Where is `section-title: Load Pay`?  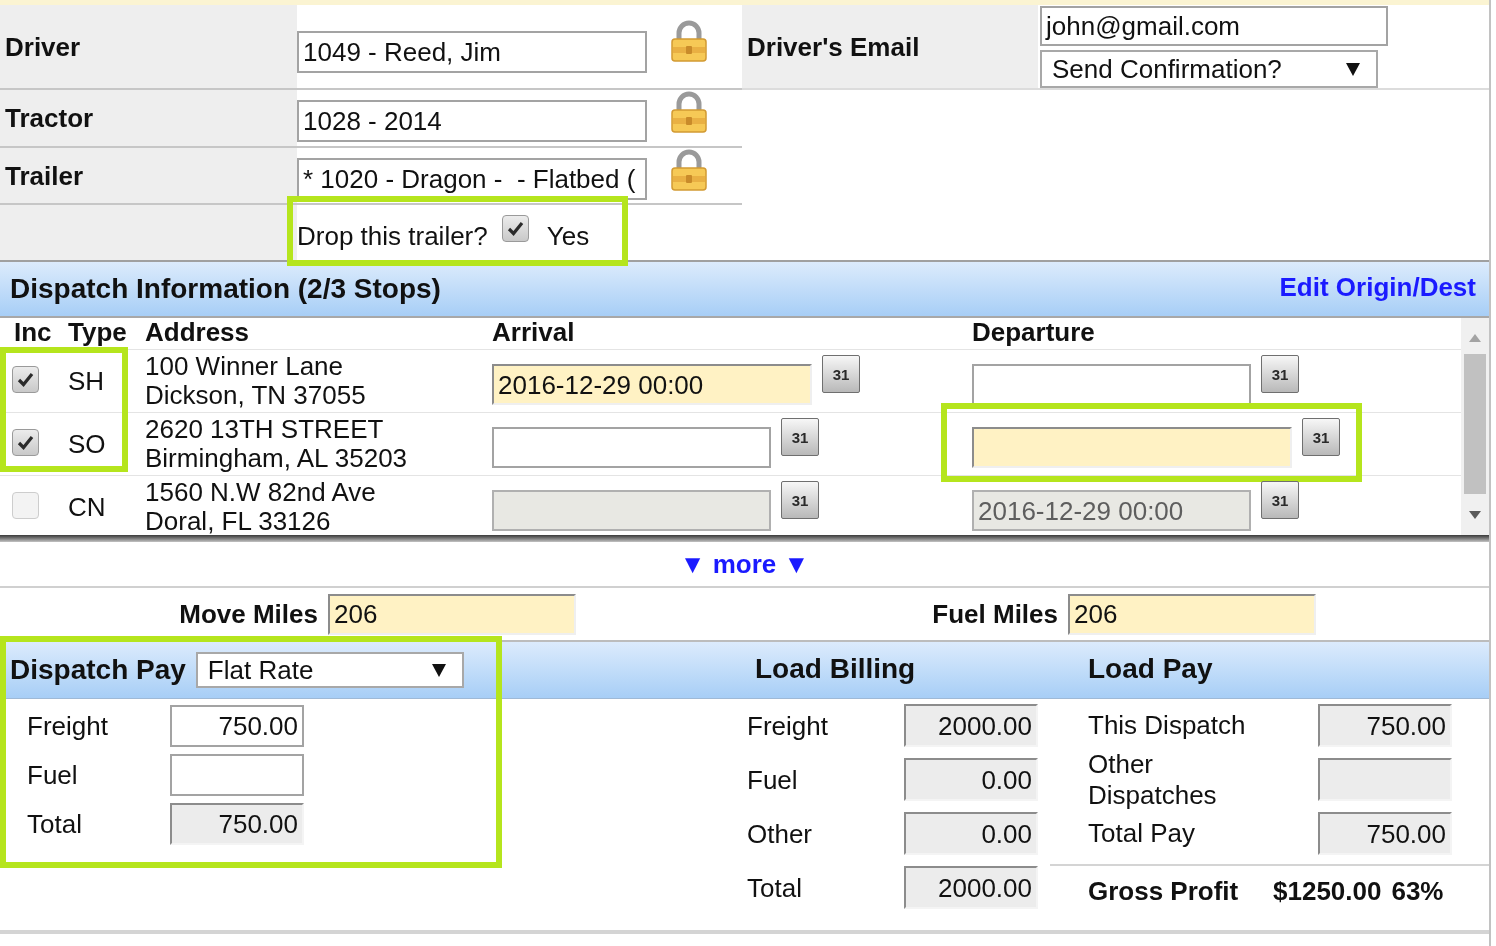
section-title: Load Pay is located at coordinates (1150, 668).